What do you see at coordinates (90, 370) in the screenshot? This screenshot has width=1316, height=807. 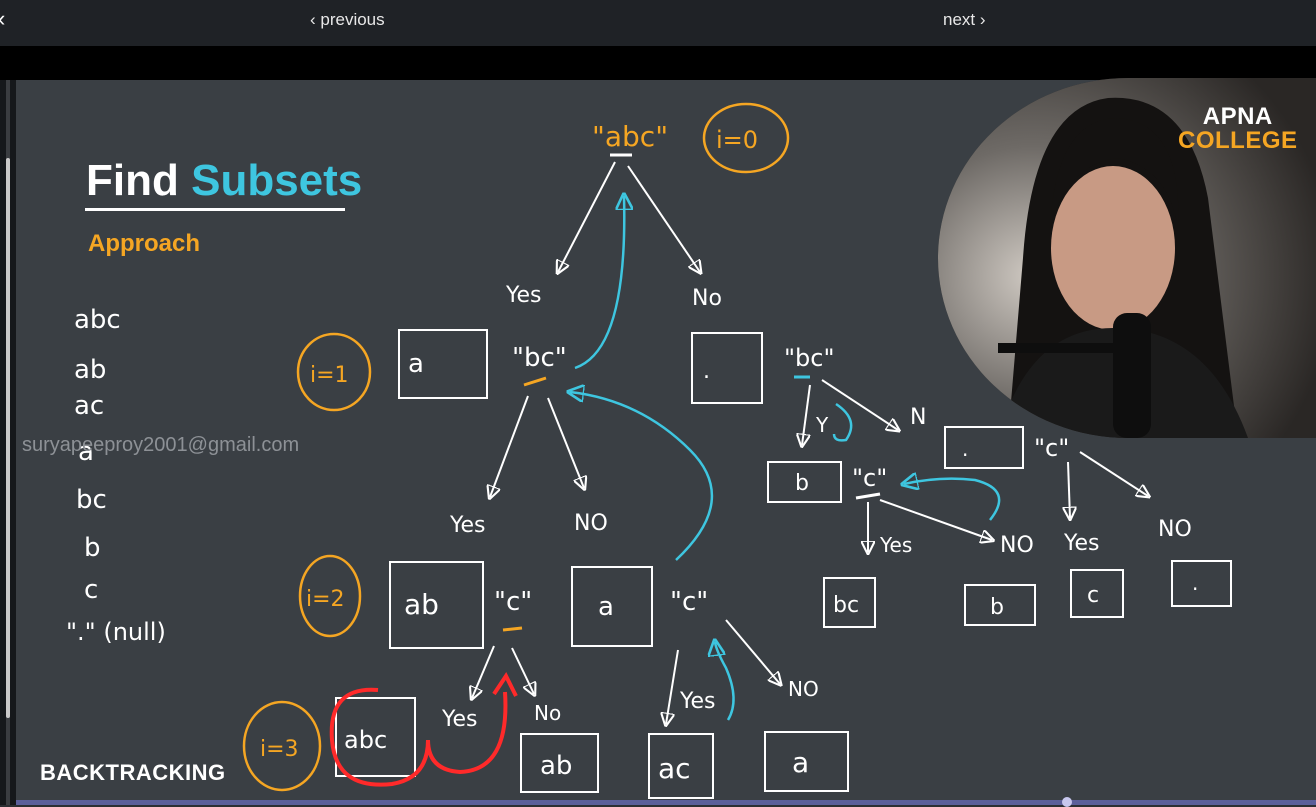 I see `subset-item: ab` at bounding box center [90, 370].